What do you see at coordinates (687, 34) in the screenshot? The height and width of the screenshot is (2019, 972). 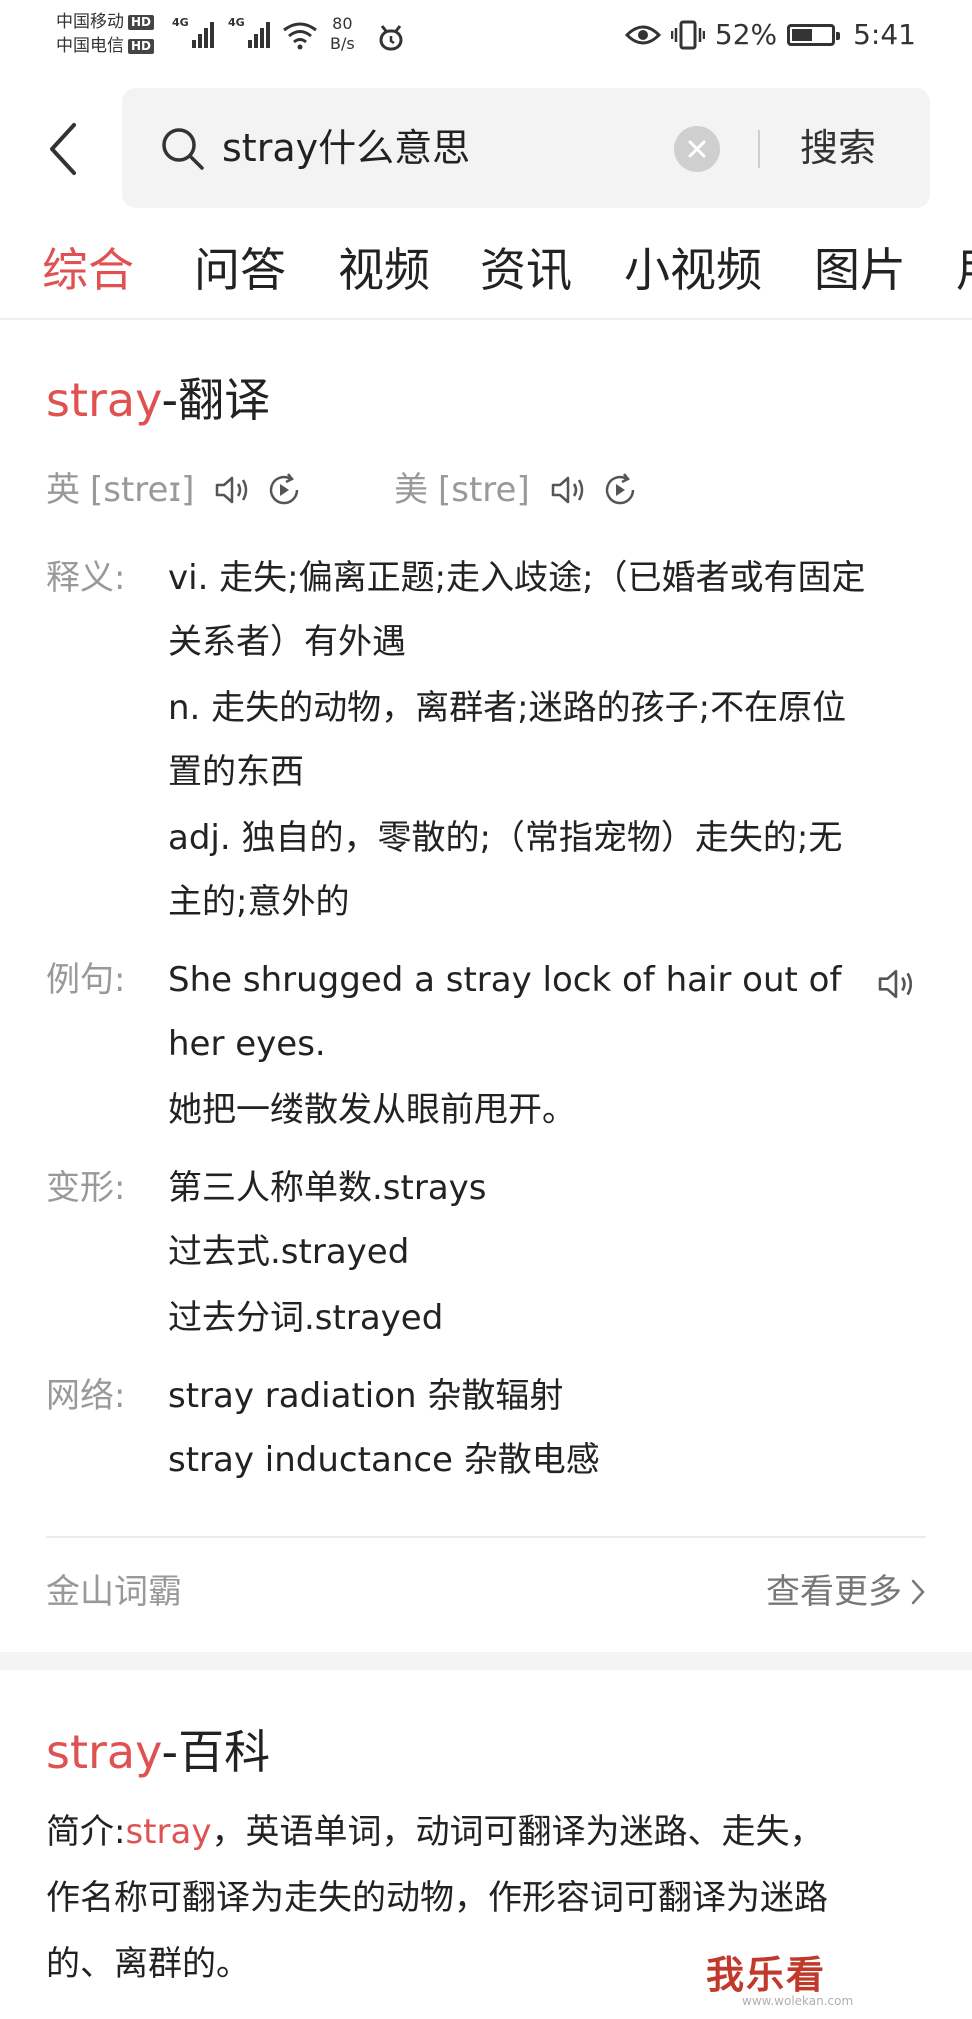 I see `vibrate-icon` at bounding box center [687, 34].